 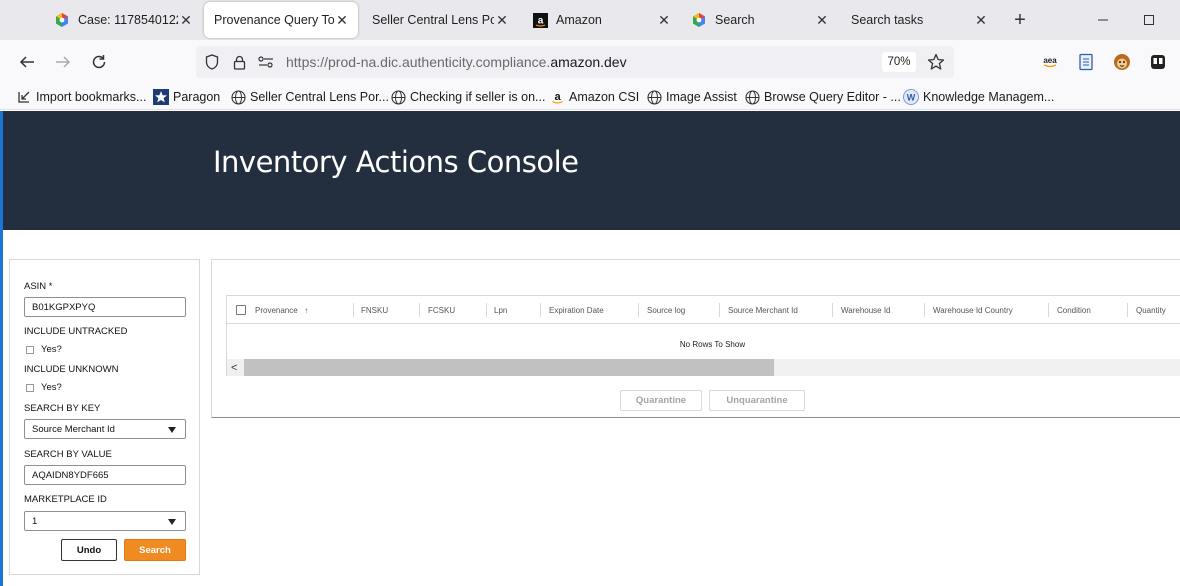 I want to click on include-untracked-checkbox, so click(x=30, y=350).